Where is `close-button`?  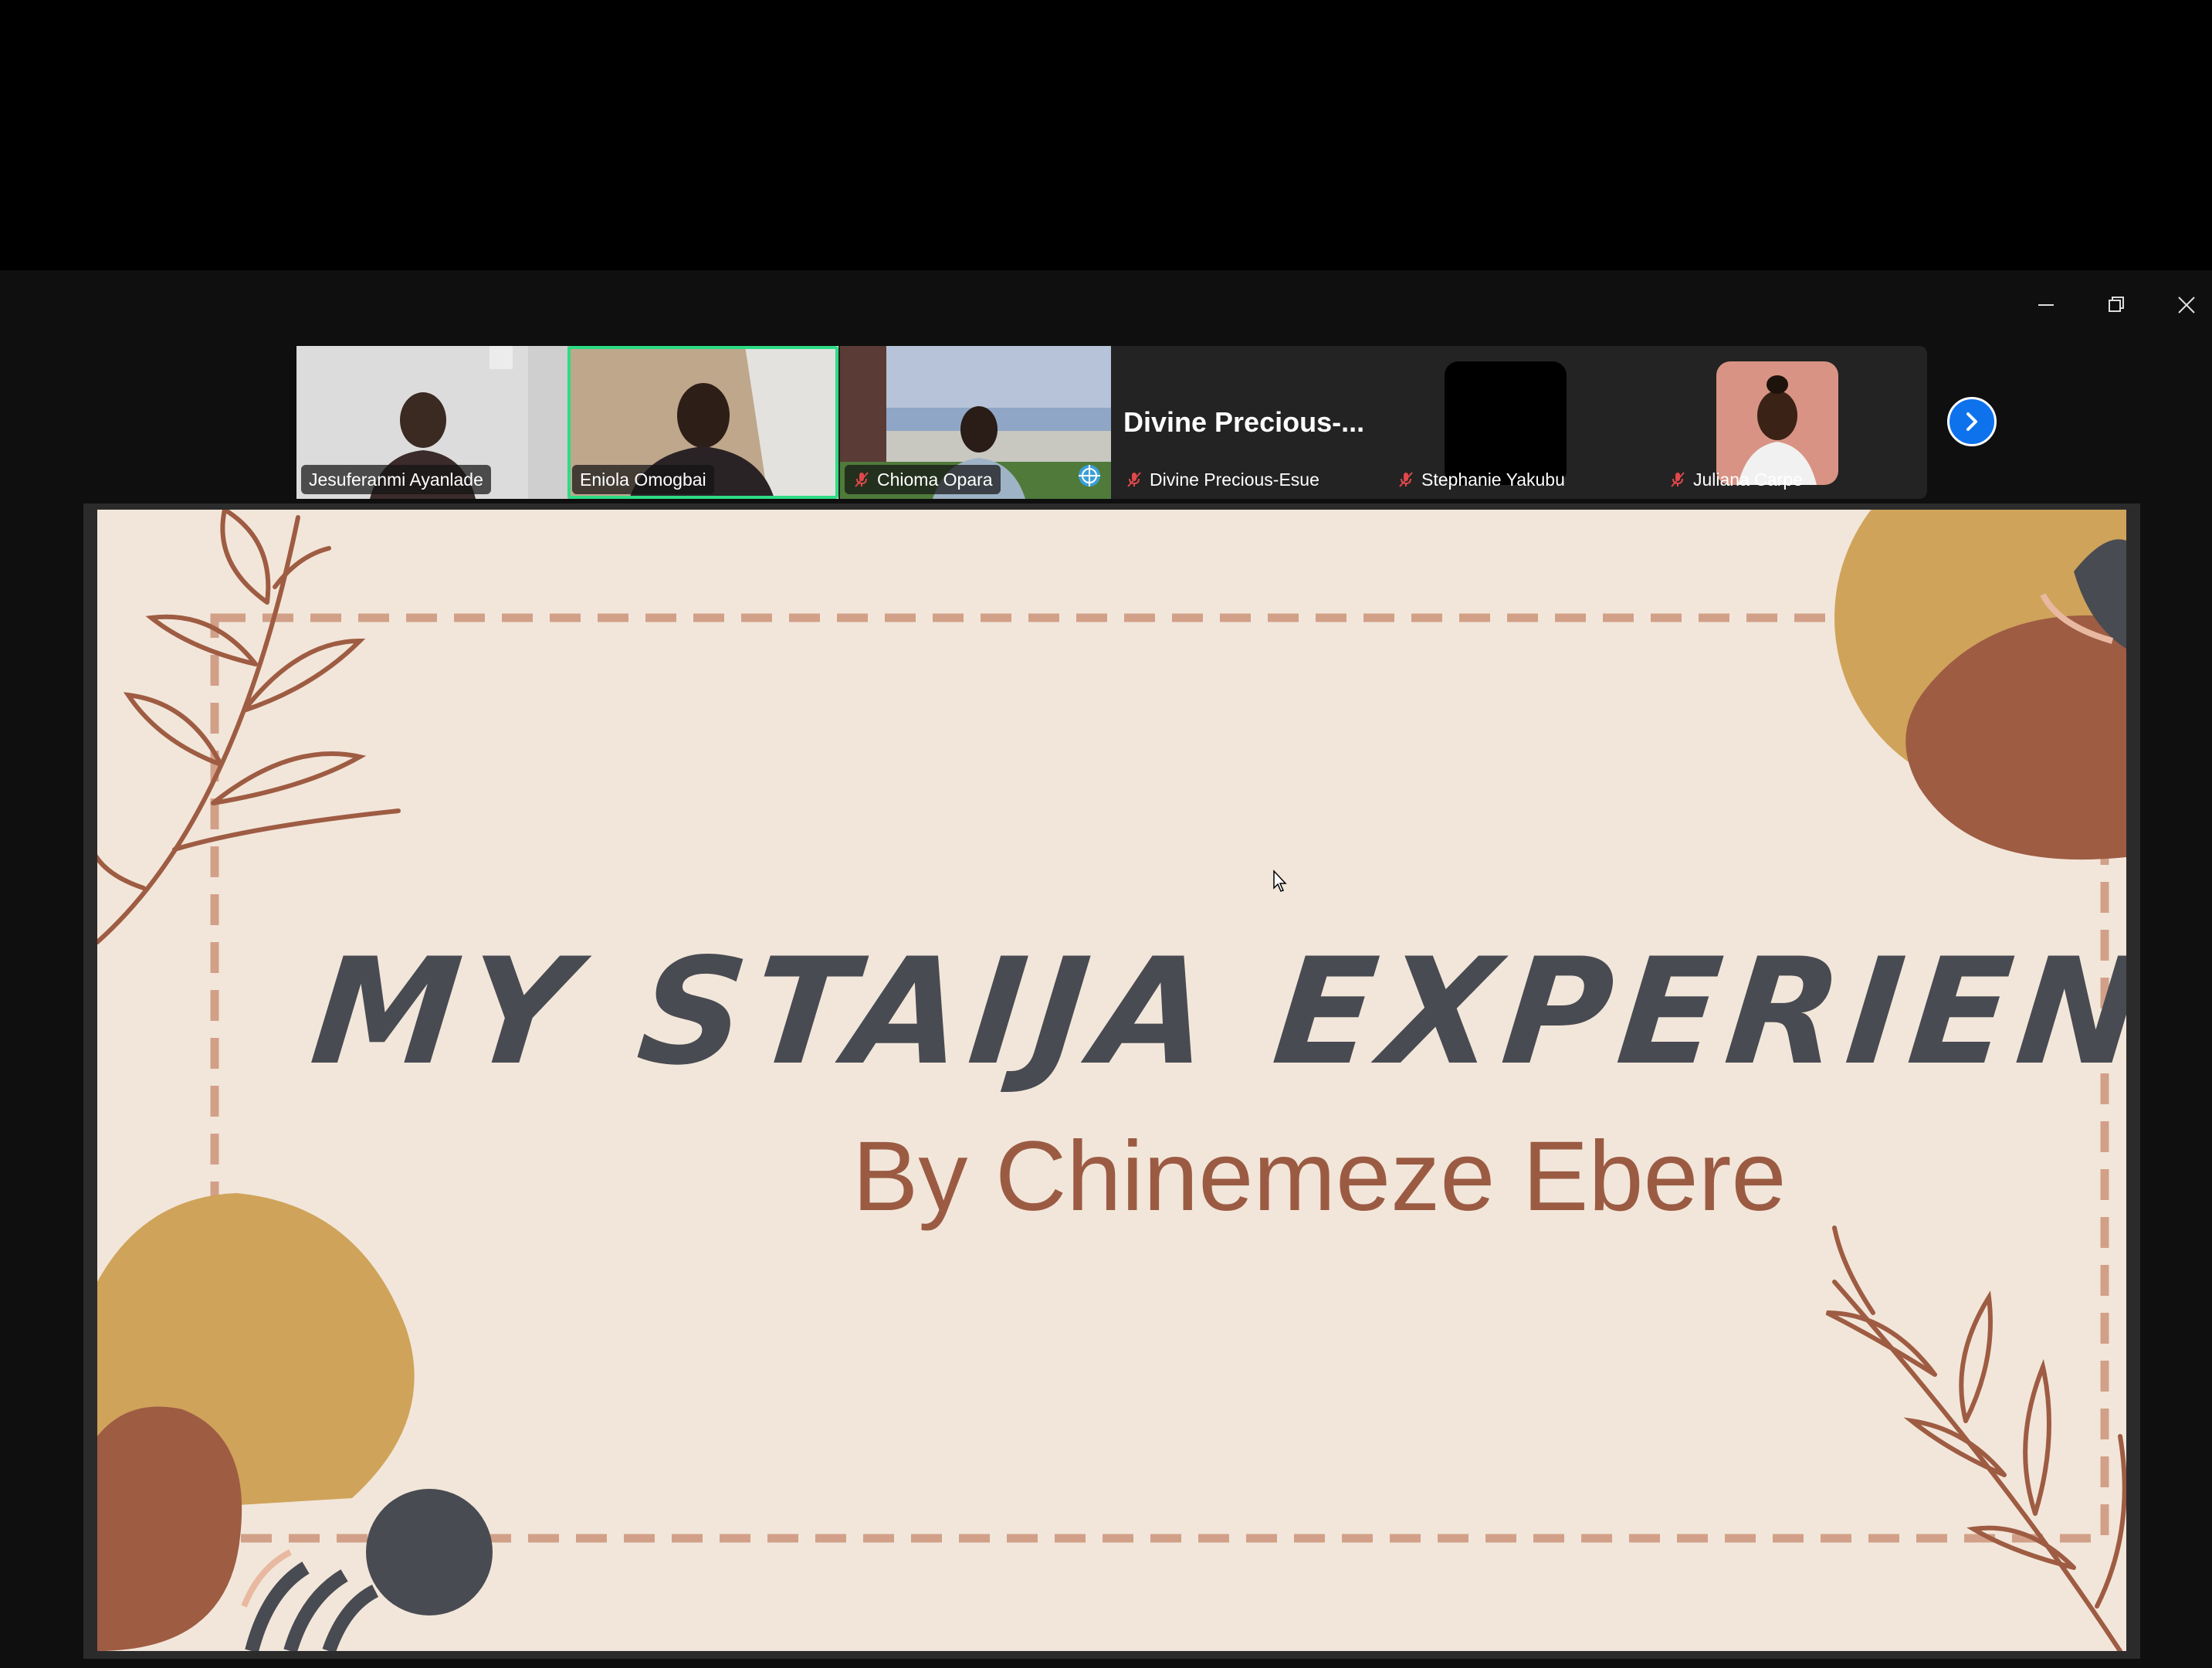
close-button is located at coordinates (2186, 305).